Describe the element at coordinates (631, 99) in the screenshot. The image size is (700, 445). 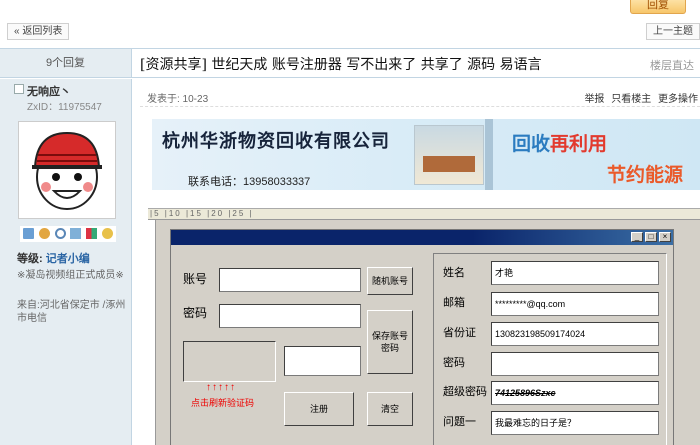
I see `author-only-link: 只看楼主` at that location.